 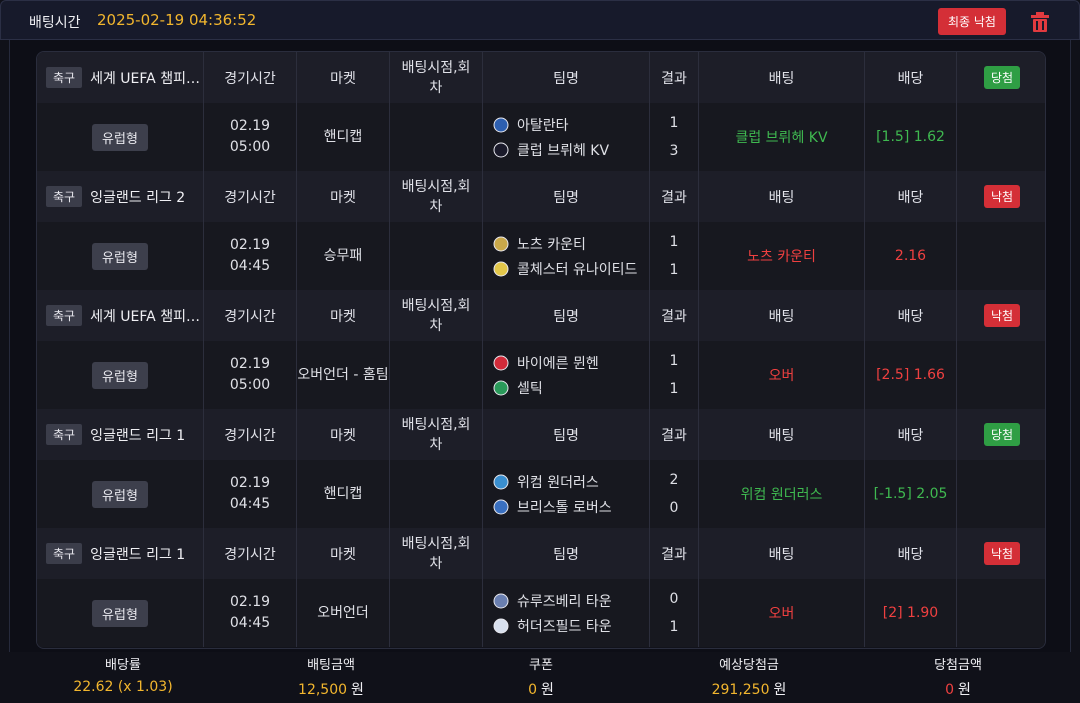 What do you see at coordinates (782, 375) in the screenshot?
I see `bet-pick: 오버` at bounding box center [782, 375].